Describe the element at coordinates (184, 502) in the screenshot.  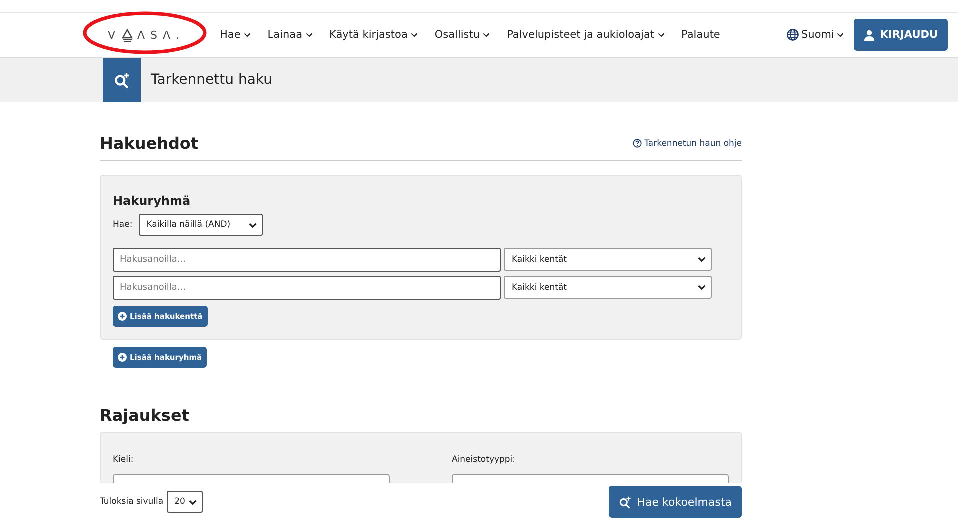
I see `per-page-select: 20` at that location.